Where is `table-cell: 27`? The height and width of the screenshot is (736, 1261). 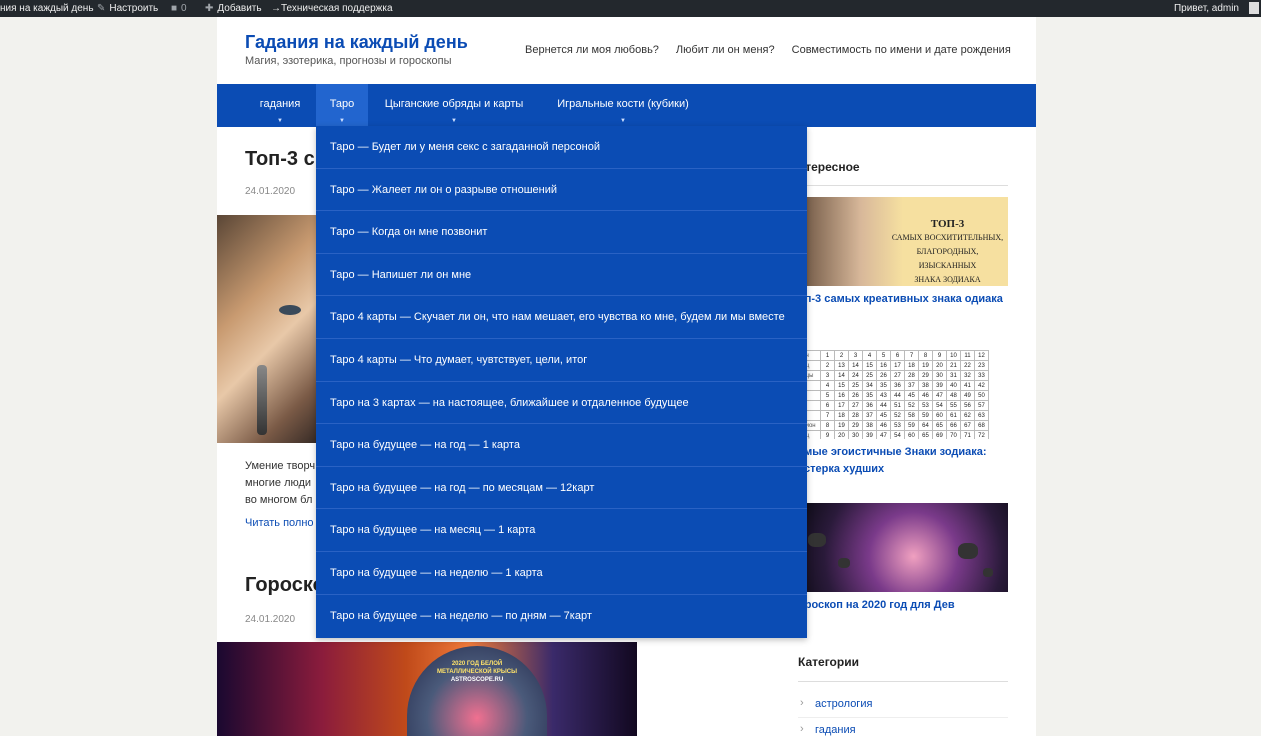
table-cell: 27 is located at coordinates (897, 375).